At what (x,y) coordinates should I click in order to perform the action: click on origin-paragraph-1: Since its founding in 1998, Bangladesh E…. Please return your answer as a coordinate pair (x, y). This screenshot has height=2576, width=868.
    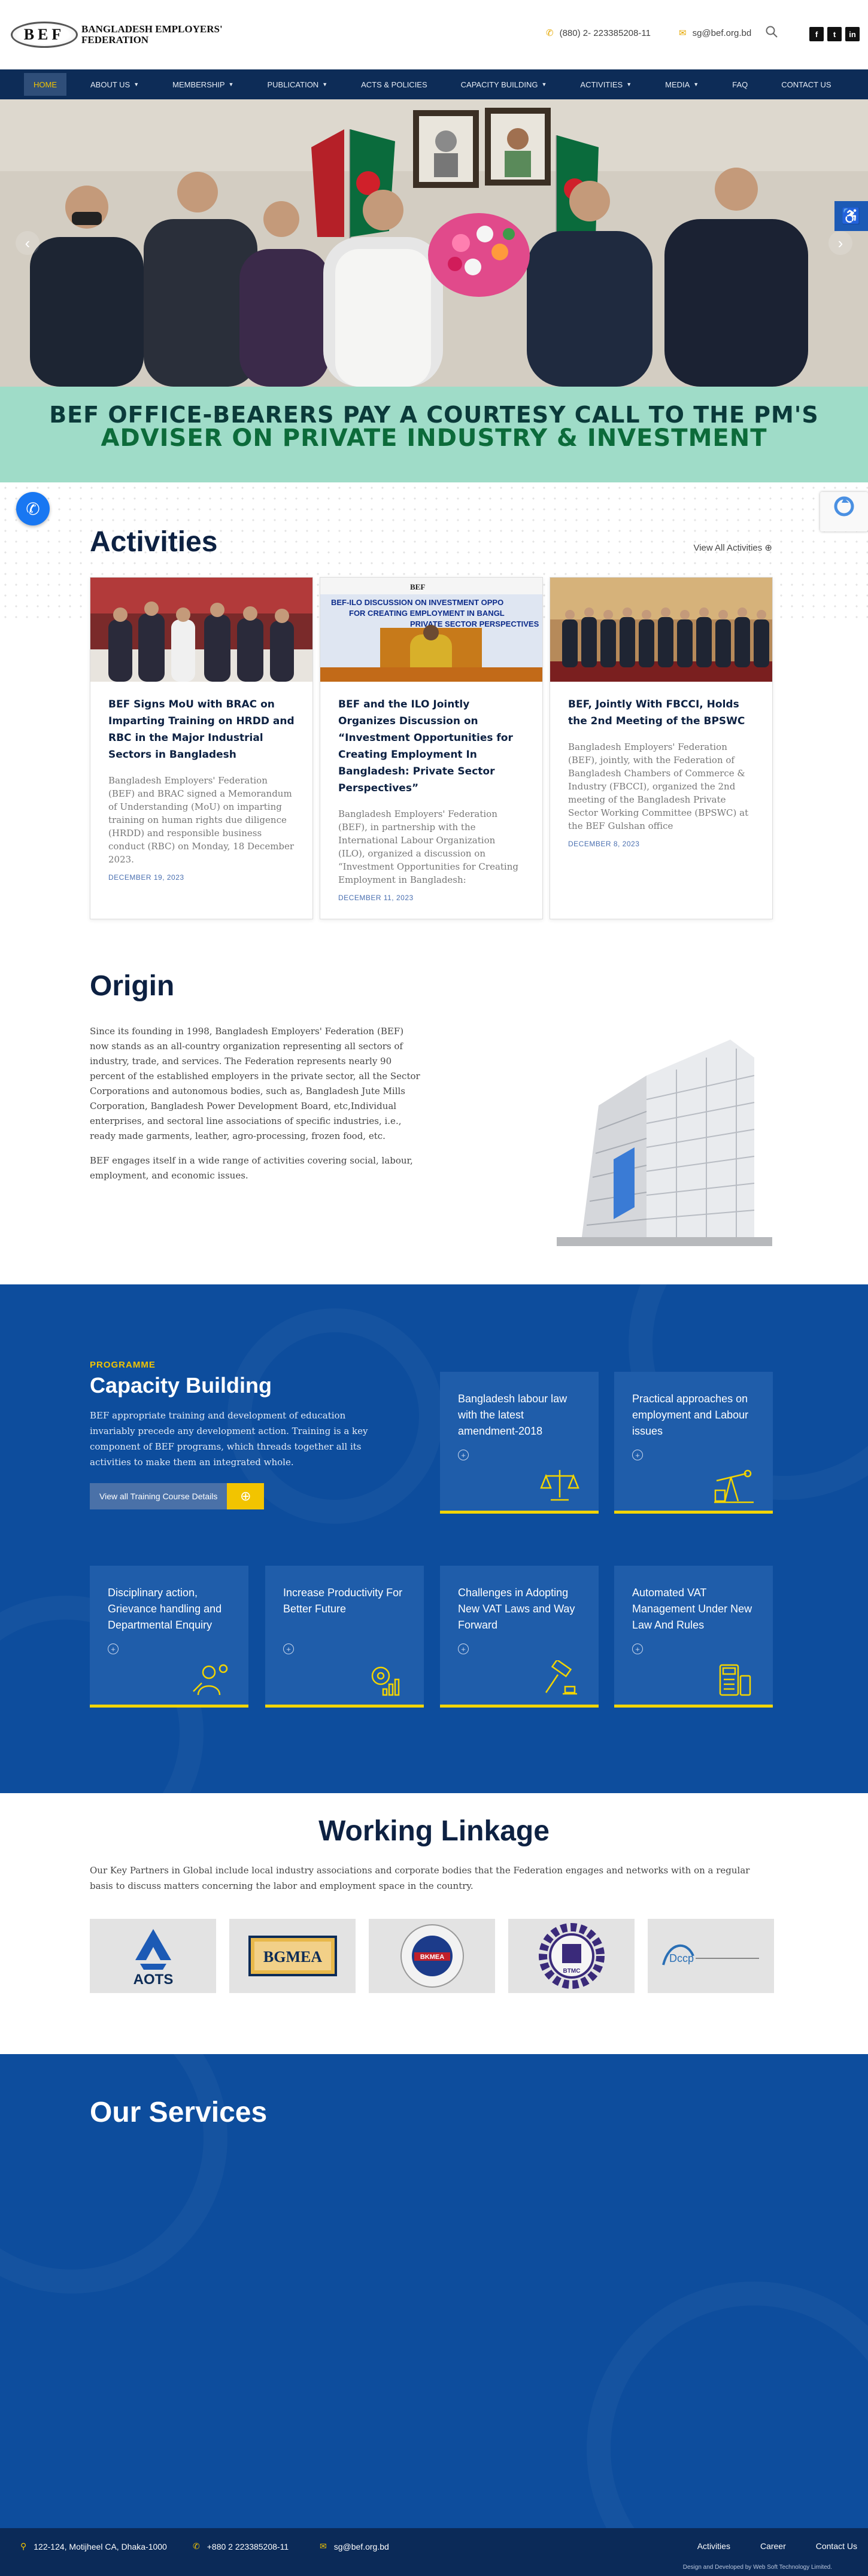
    Looking at the image, I should click on (255, 1083).